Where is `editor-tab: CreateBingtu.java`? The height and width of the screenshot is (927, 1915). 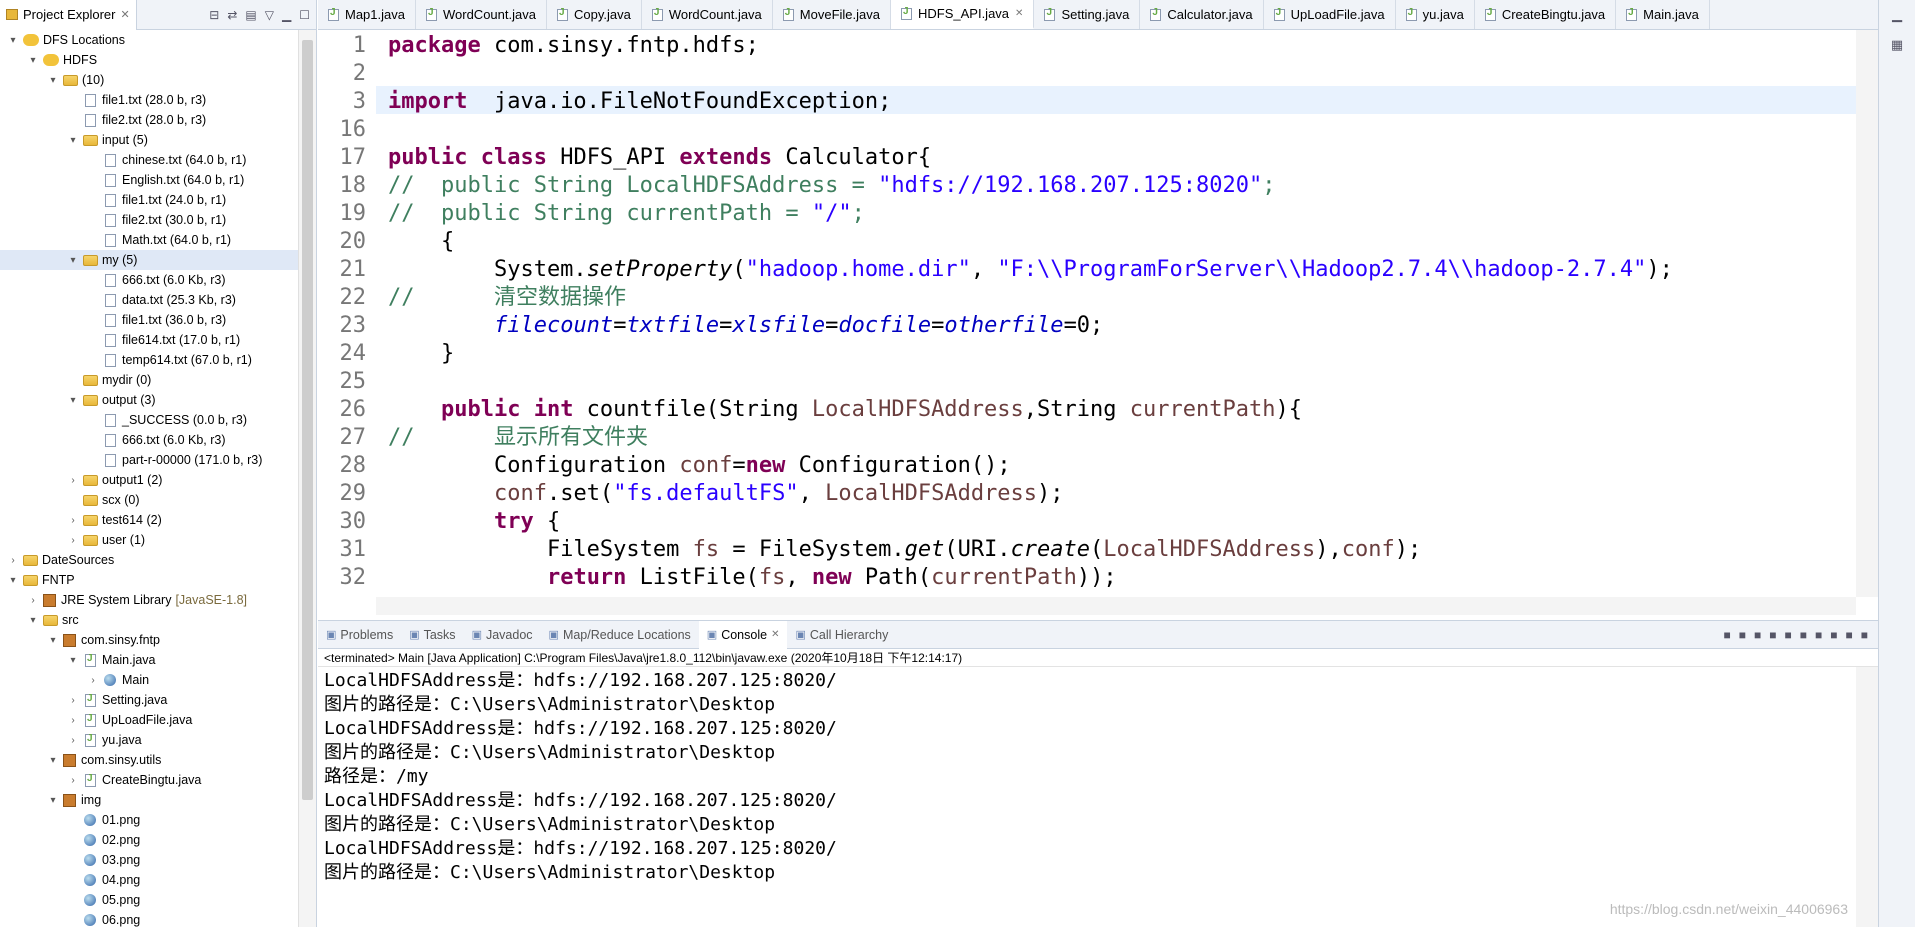
editor-tab: CreateBingtu.java is located at coordinates (1546, 14).